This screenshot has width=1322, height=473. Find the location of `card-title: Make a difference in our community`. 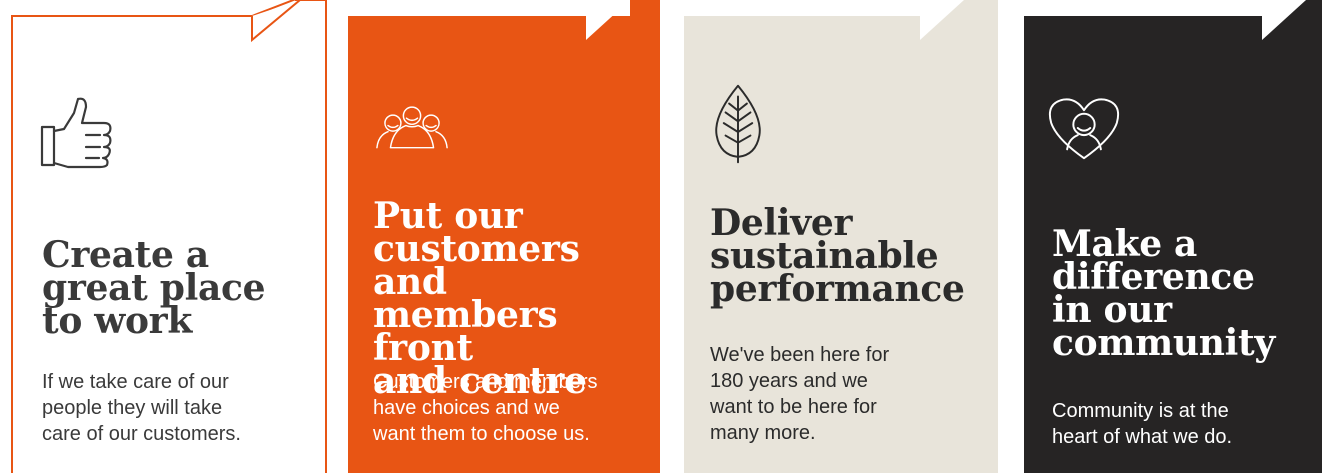

card-title: Make a difference in our community is located at coordinates (1163, 293).